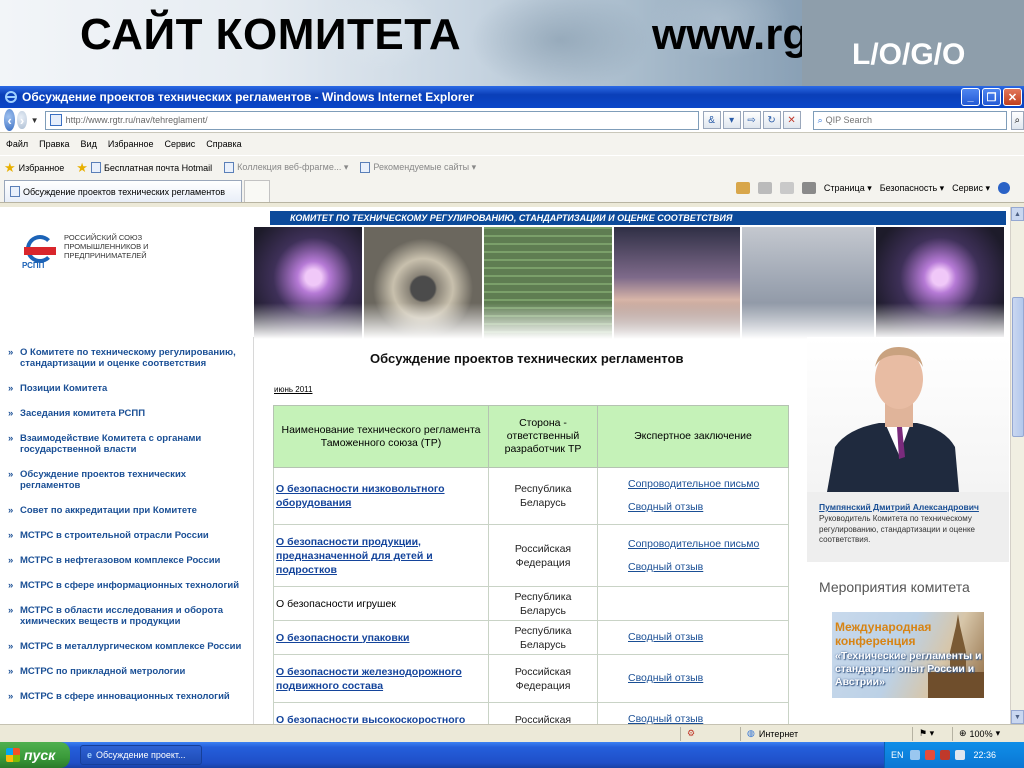  Describe the element at coordinates (89, 144) in the screenshot. I see `menu-view: Вид` at that location.